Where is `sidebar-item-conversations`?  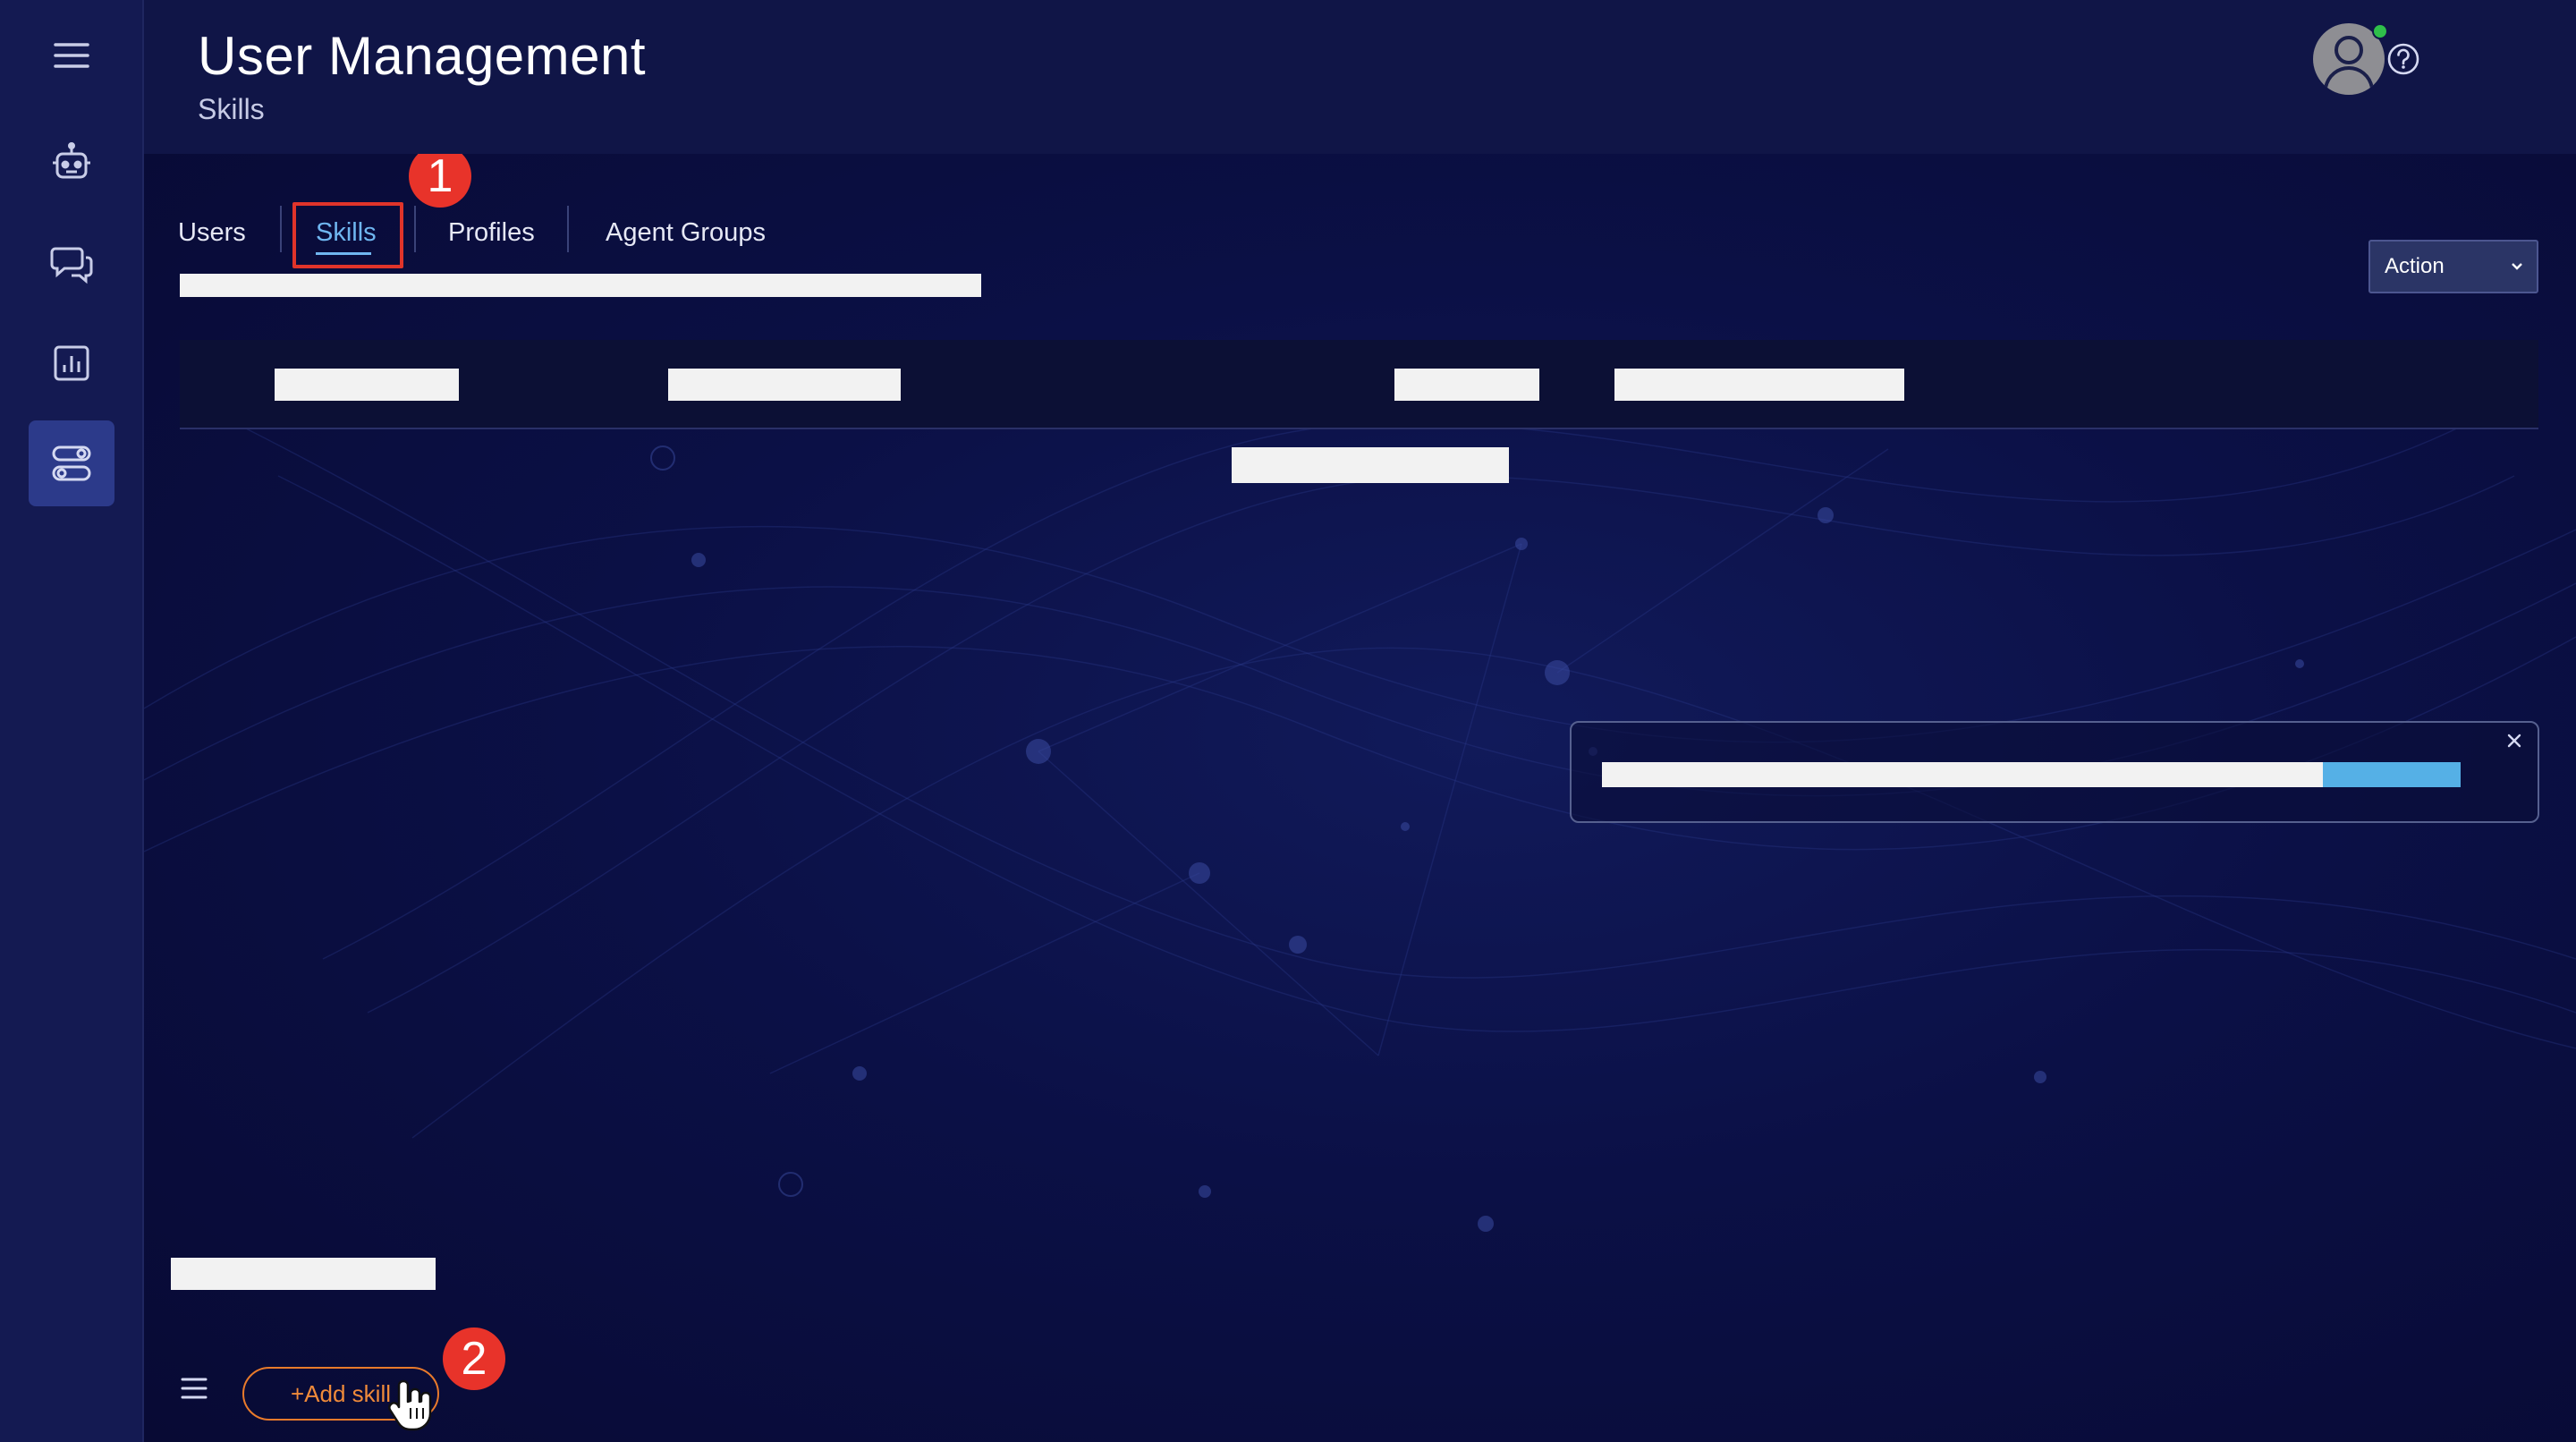
sidebar-item-conversations is located at coordinates (71, 263).